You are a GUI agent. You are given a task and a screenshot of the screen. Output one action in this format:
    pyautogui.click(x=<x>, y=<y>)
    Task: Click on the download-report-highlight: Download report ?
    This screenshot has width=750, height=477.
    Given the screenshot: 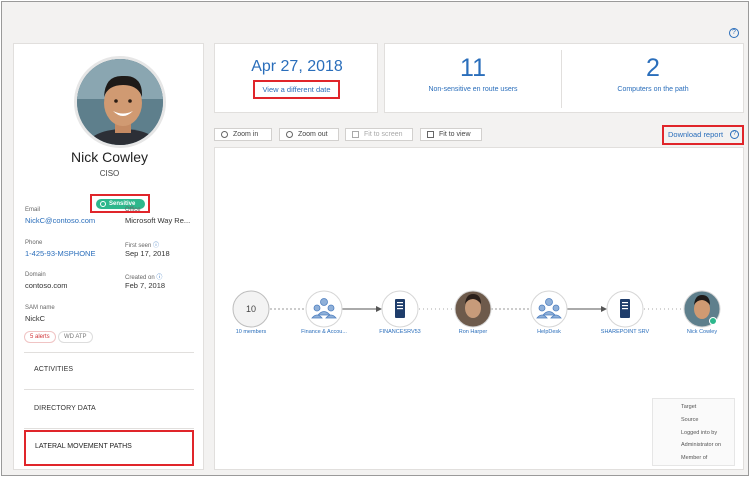 What is the action you would take?
    pyautogui.click(x=703, y=135)
    